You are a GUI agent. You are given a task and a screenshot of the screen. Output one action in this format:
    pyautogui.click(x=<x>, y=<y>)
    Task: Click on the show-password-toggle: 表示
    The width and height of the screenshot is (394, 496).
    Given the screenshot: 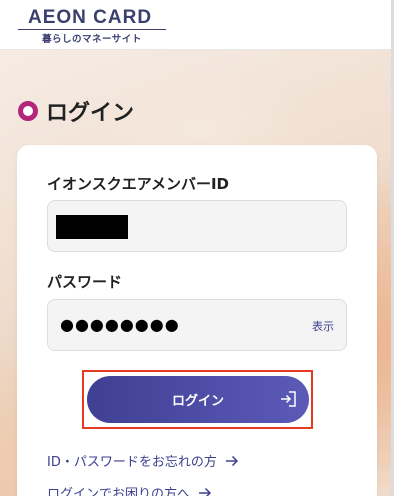 What is the action you would take?
    pyautogui.click(x=323, y=326)
    